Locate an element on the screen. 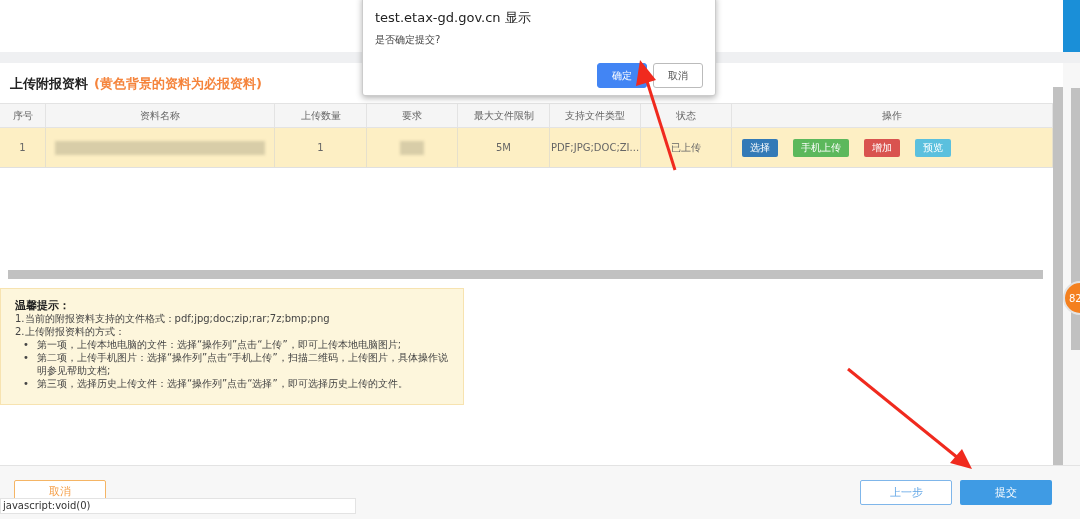 The height and width of the screenshot is (519, 1080). column-header: 要求 is located at coordinates (412, 115).